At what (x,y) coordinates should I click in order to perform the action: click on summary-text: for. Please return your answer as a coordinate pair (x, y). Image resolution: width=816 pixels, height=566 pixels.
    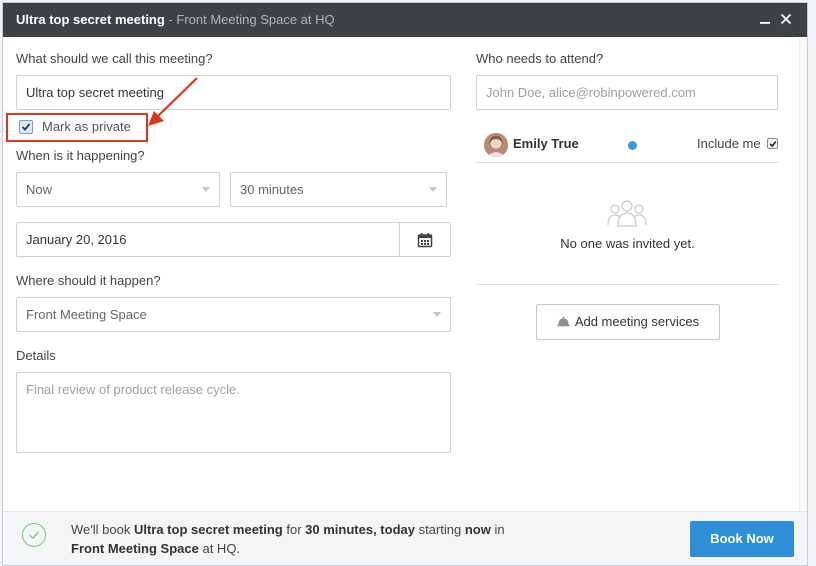
    Looking at the image, I should click on (294, 529).